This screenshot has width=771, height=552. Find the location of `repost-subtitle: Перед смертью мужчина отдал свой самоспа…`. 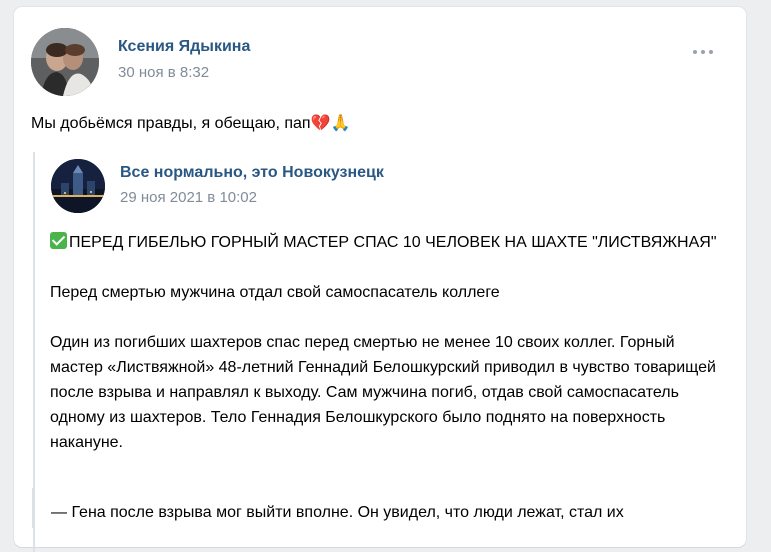

repost-subtitle: Перед смертью мужчина отдал свой самоспа… is located at coordinates (275, 292).